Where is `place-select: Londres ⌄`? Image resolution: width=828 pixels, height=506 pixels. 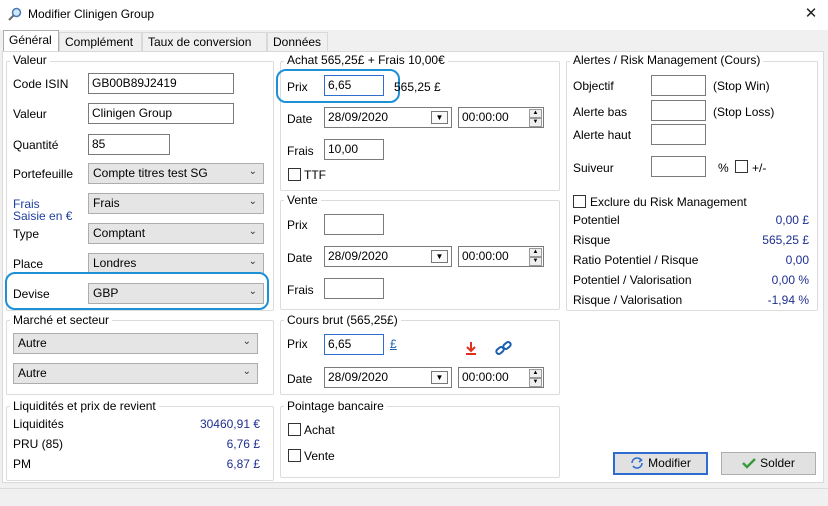 place-select: Londres ⌄ is located at coordinates (176, 263).